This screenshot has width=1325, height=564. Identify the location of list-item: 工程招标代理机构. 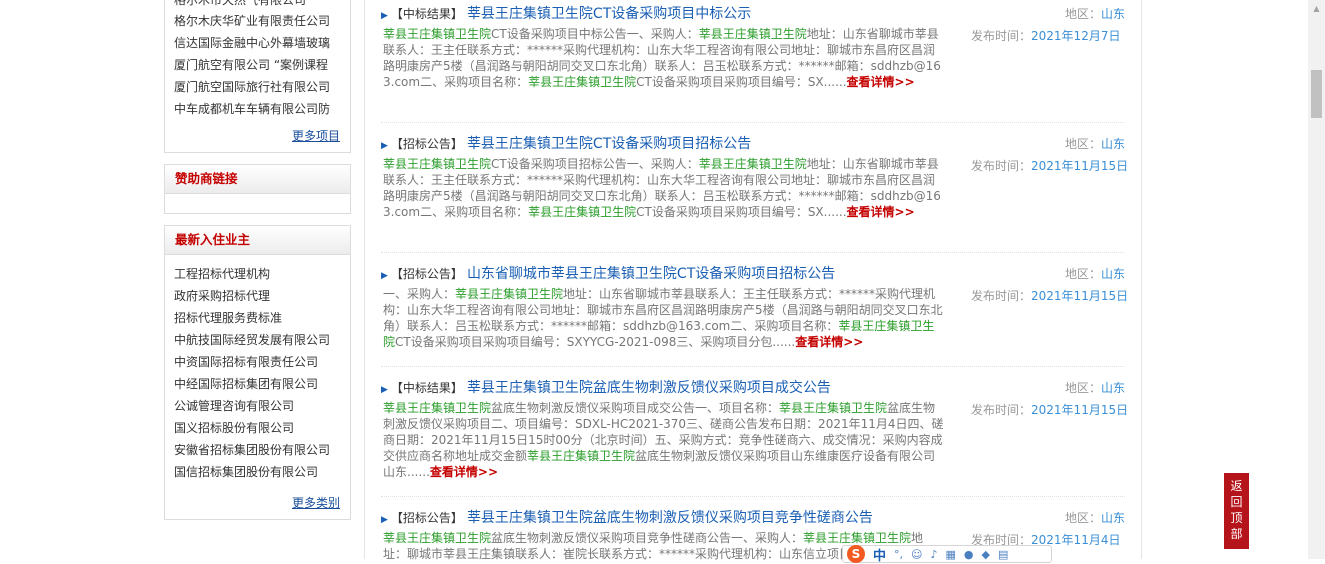
(256, 274).